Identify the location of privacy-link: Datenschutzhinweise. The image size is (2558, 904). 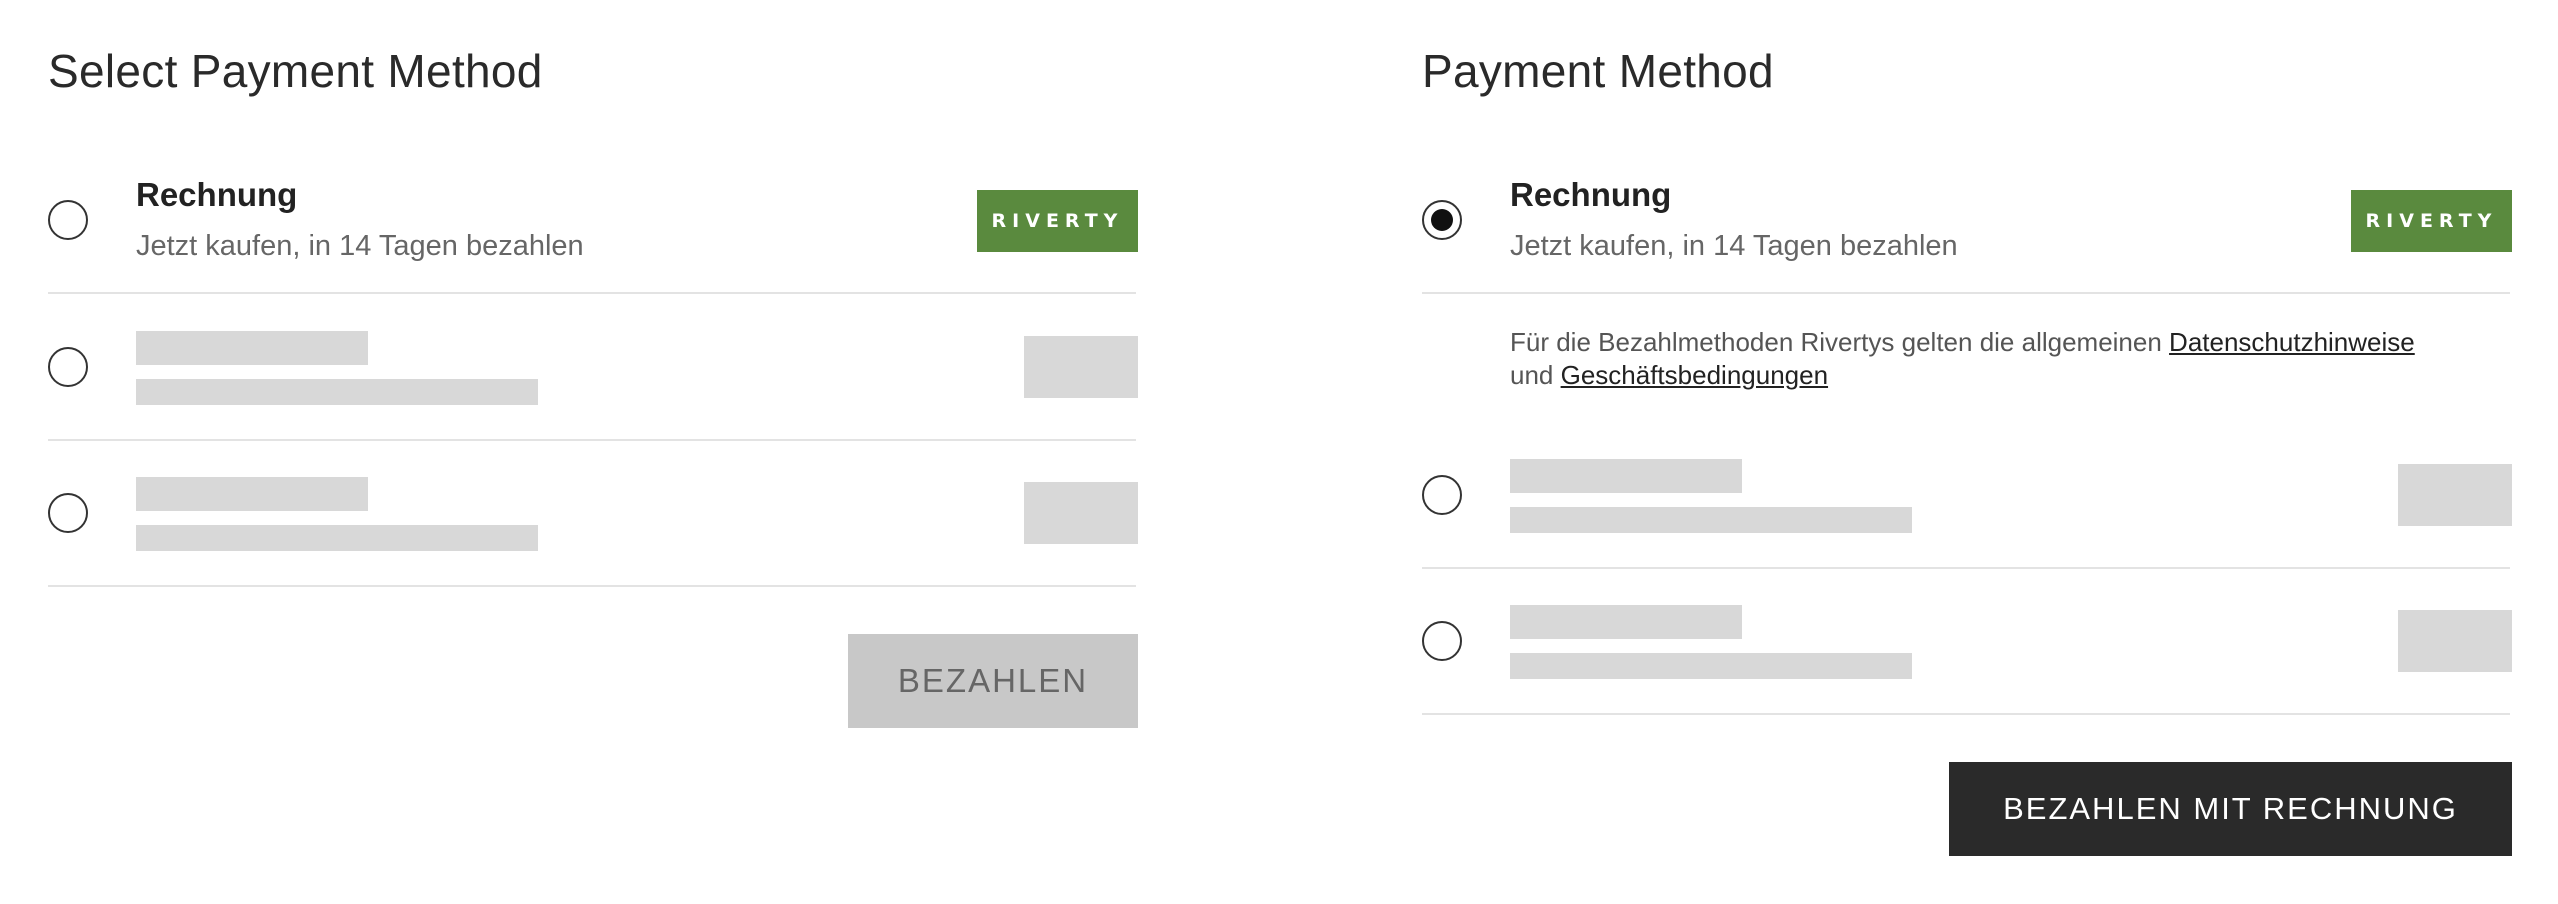
(2292, 342).